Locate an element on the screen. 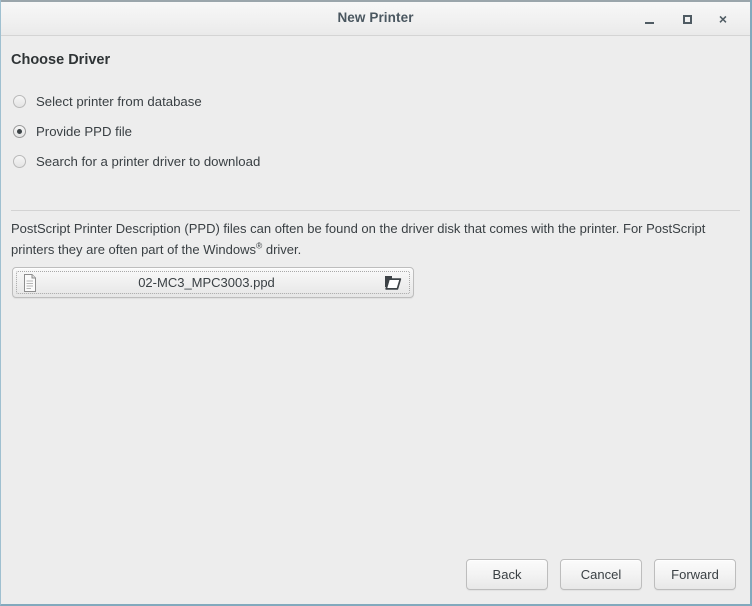 The width and height of the screenshot is (752, 606). selected-file-name: 02-MC3_MPC3003.ppd is located at coordinates (206, 282).